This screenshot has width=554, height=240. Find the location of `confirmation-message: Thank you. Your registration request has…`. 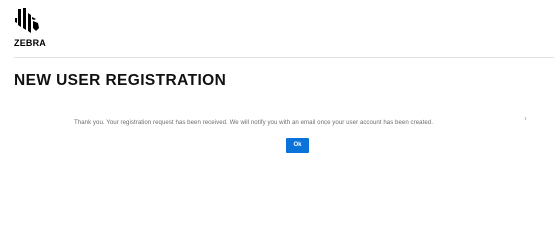

confirmation-message: Thank you. Your registration request has… is located at coordinates (253, 122).